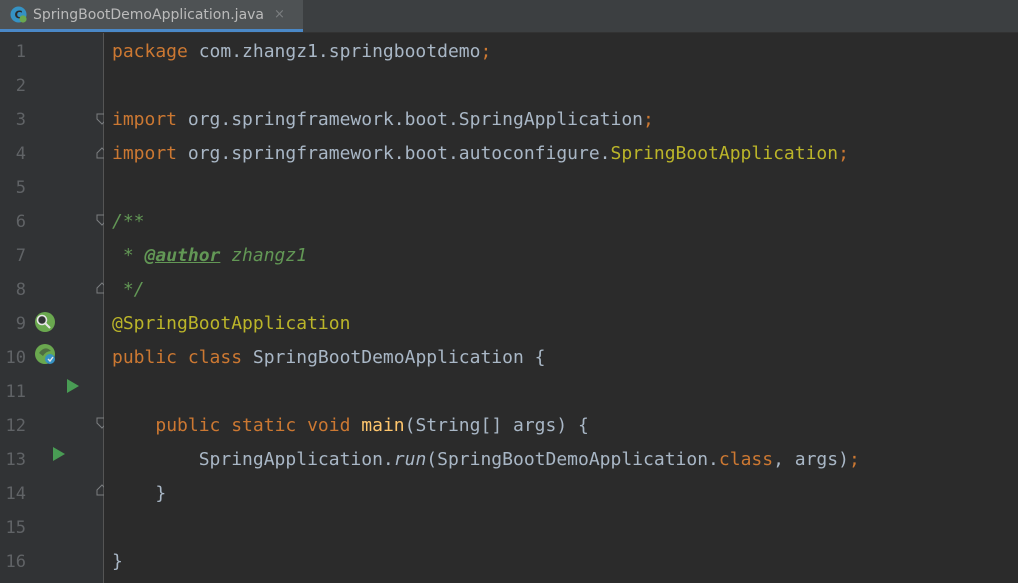 Image resolution: width=1018 pixels, height=583 pixels. I want to click on code-line: package com.zhangz1.springbootdemo;, so click(301, 52).